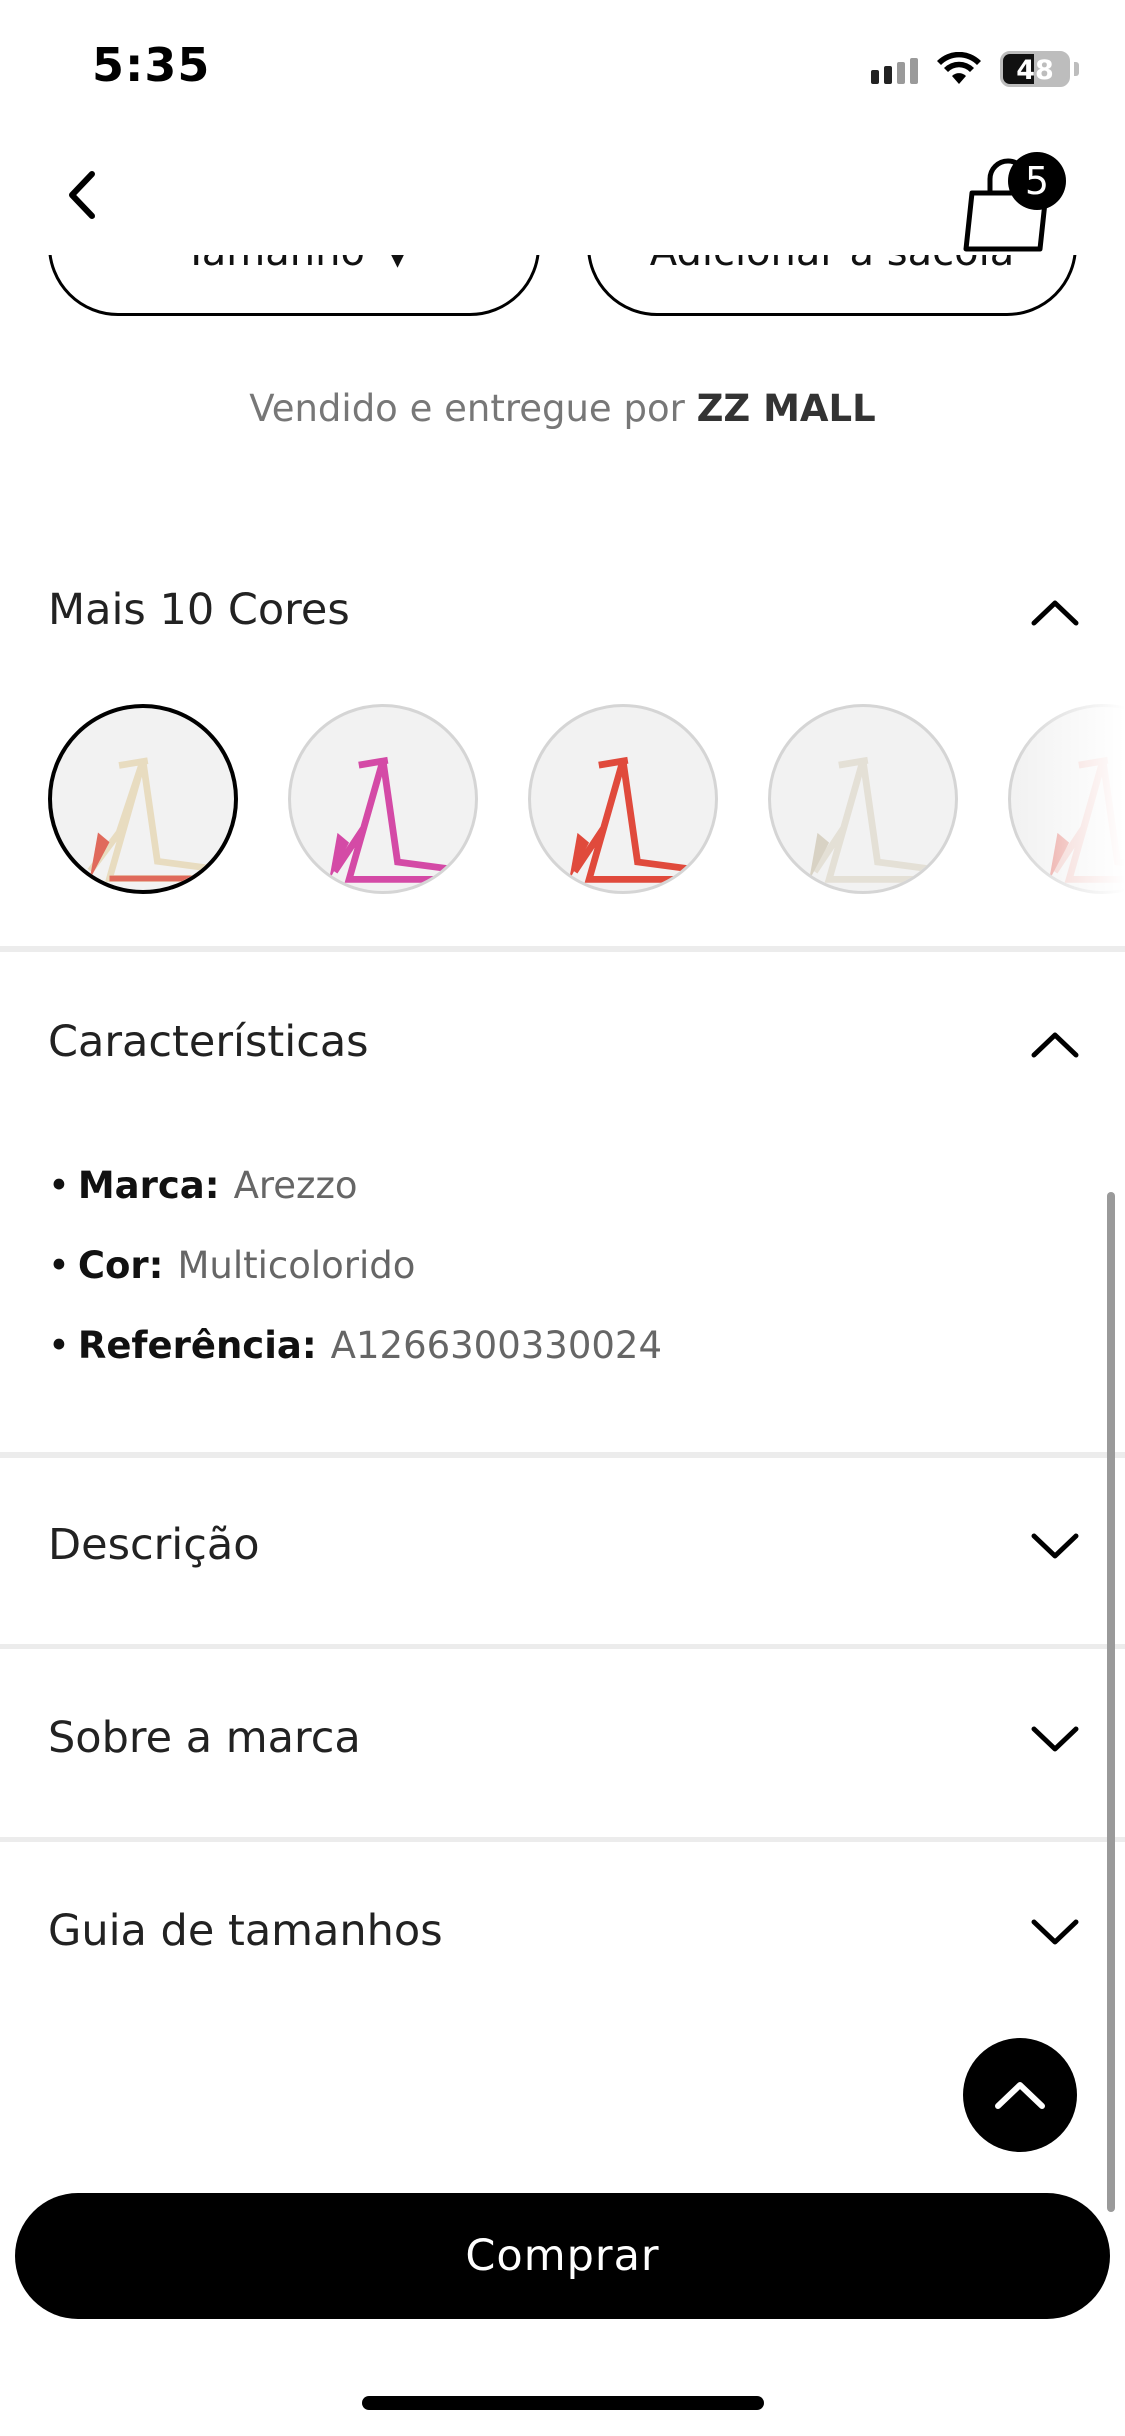  I want to click on scroll-to-top-button, so click(1020, 2095).